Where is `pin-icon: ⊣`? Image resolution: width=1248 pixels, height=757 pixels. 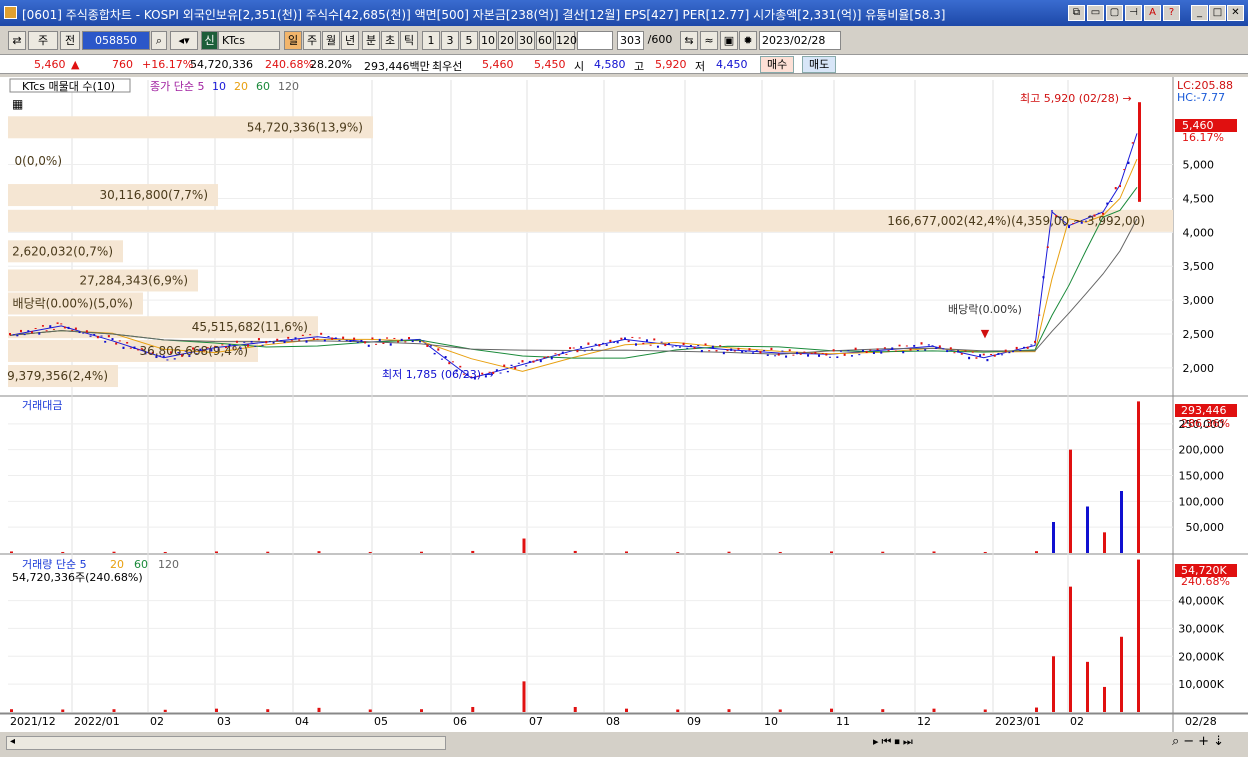 pin-icon: ⊣ is located at coordinates (1133, 13).